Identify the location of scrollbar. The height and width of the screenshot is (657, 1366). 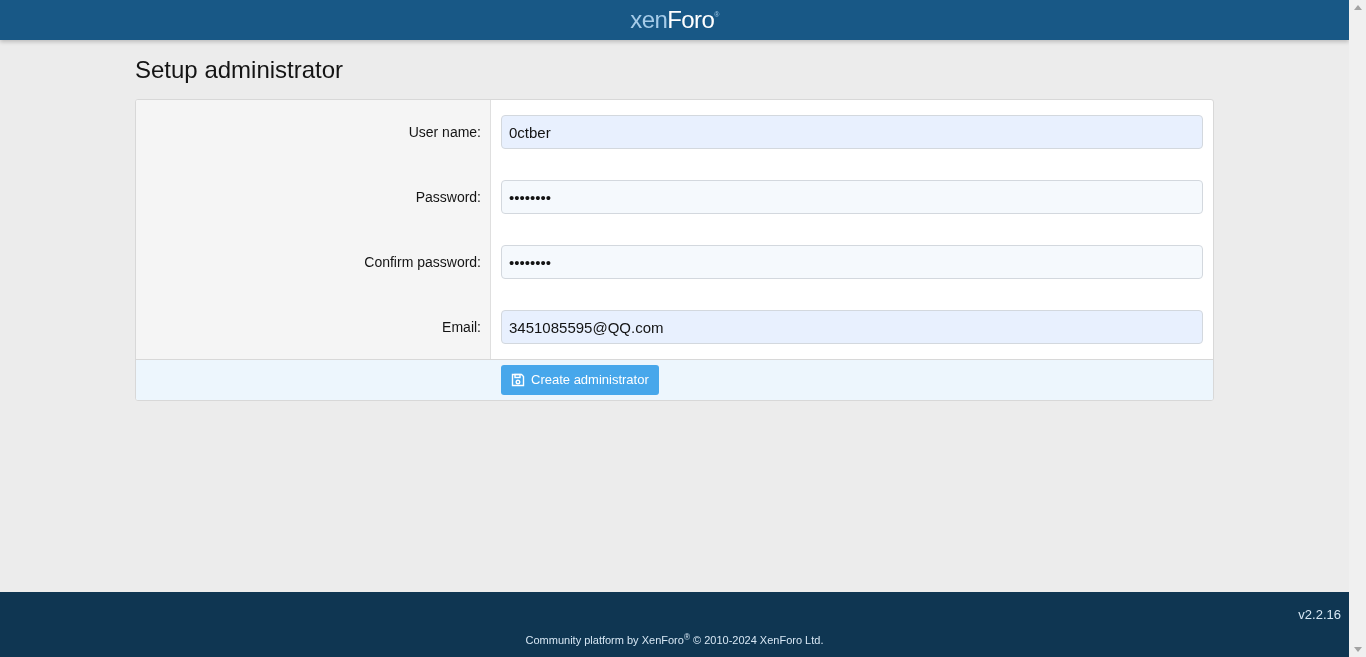
(1357, 328).